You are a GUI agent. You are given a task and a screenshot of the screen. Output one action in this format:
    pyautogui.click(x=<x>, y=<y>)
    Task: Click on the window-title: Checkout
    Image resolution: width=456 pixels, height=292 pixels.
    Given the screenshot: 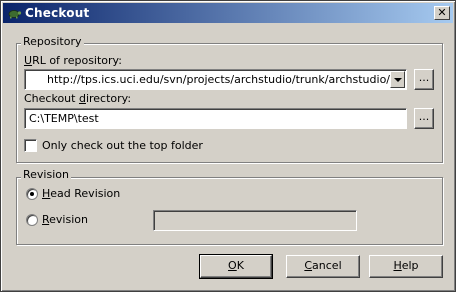 What is the action you would take?
    pyautogui.click(x=57, y=13)
    